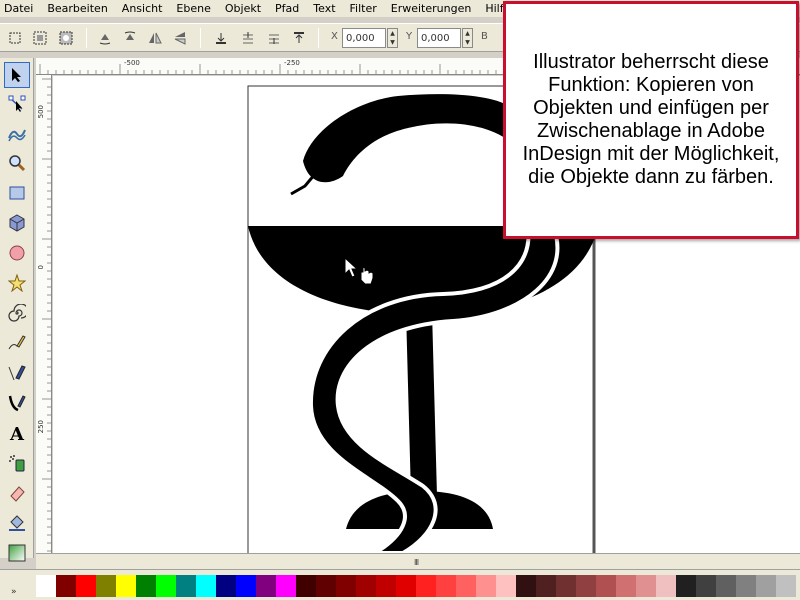 This screenshot has height=600, width=800. Describe the element at coordinates (105, 38) in the screenshot. I see `rotate-ccw-icon` at that location.